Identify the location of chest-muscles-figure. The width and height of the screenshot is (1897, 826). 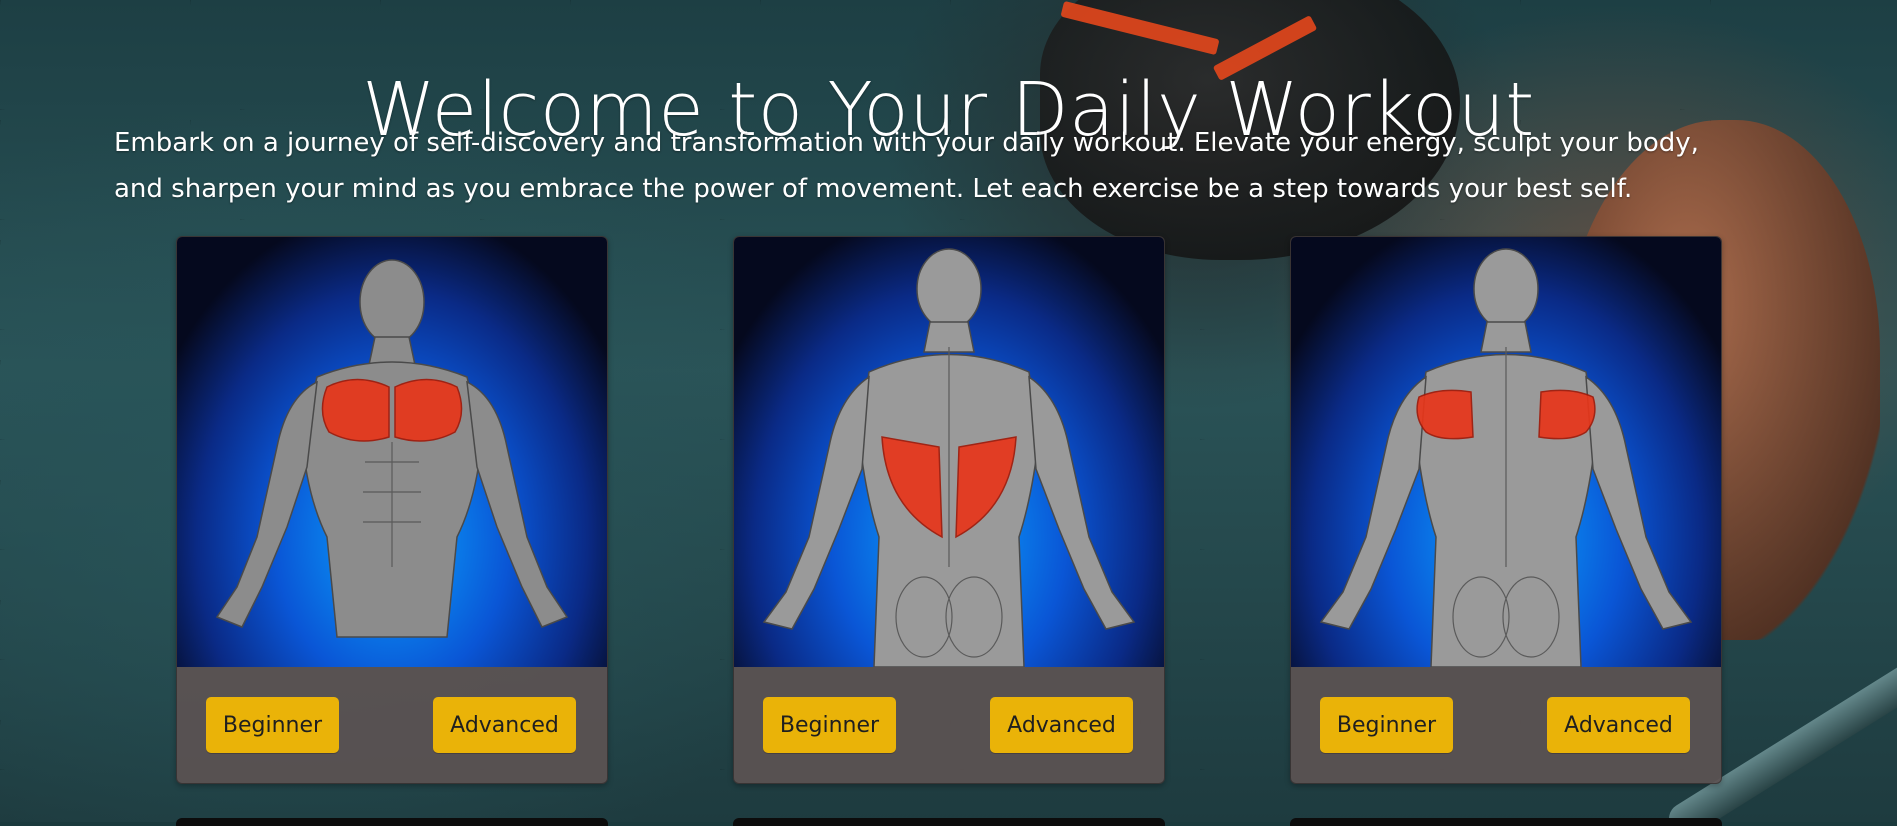
(392, 452).